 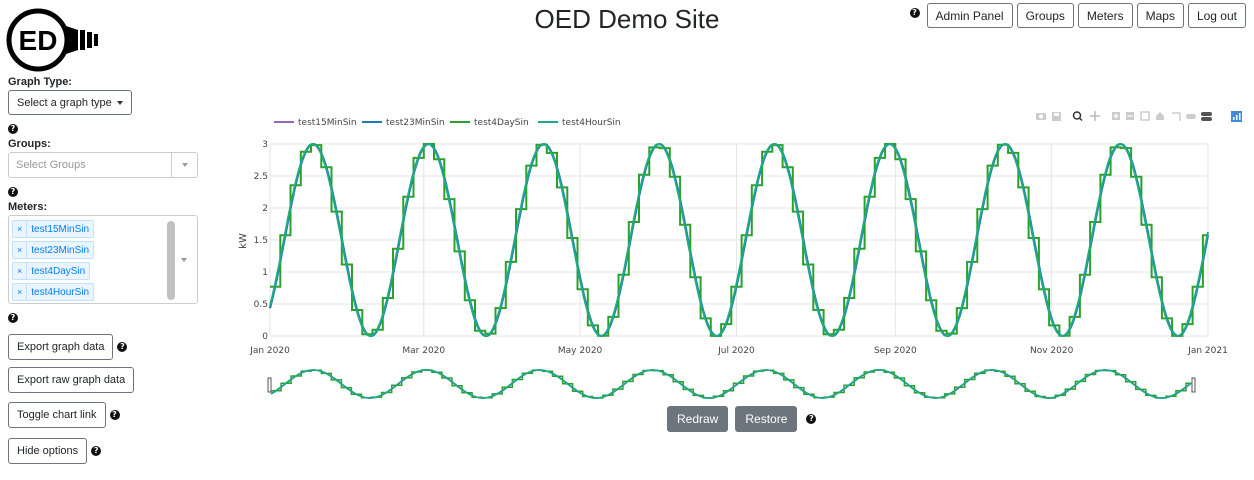 I want to click on groups-select: Select Groups, so click(x=103, y=165).